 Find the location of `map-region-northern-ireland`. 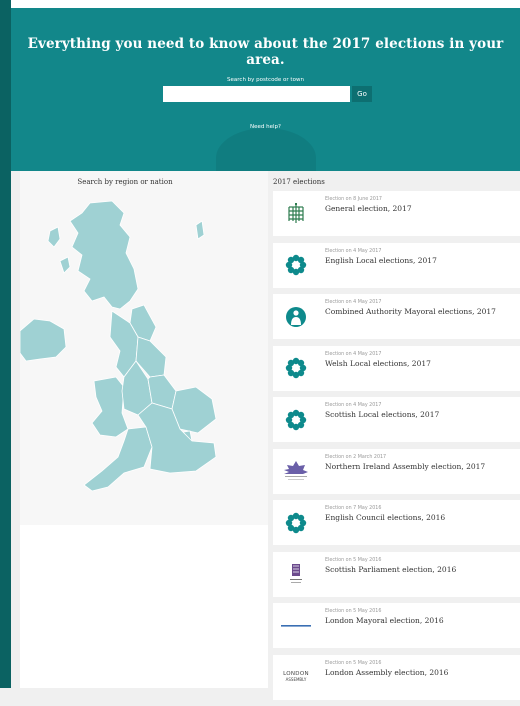

map-region-northern-ireland is located at coordinates (43, 340).